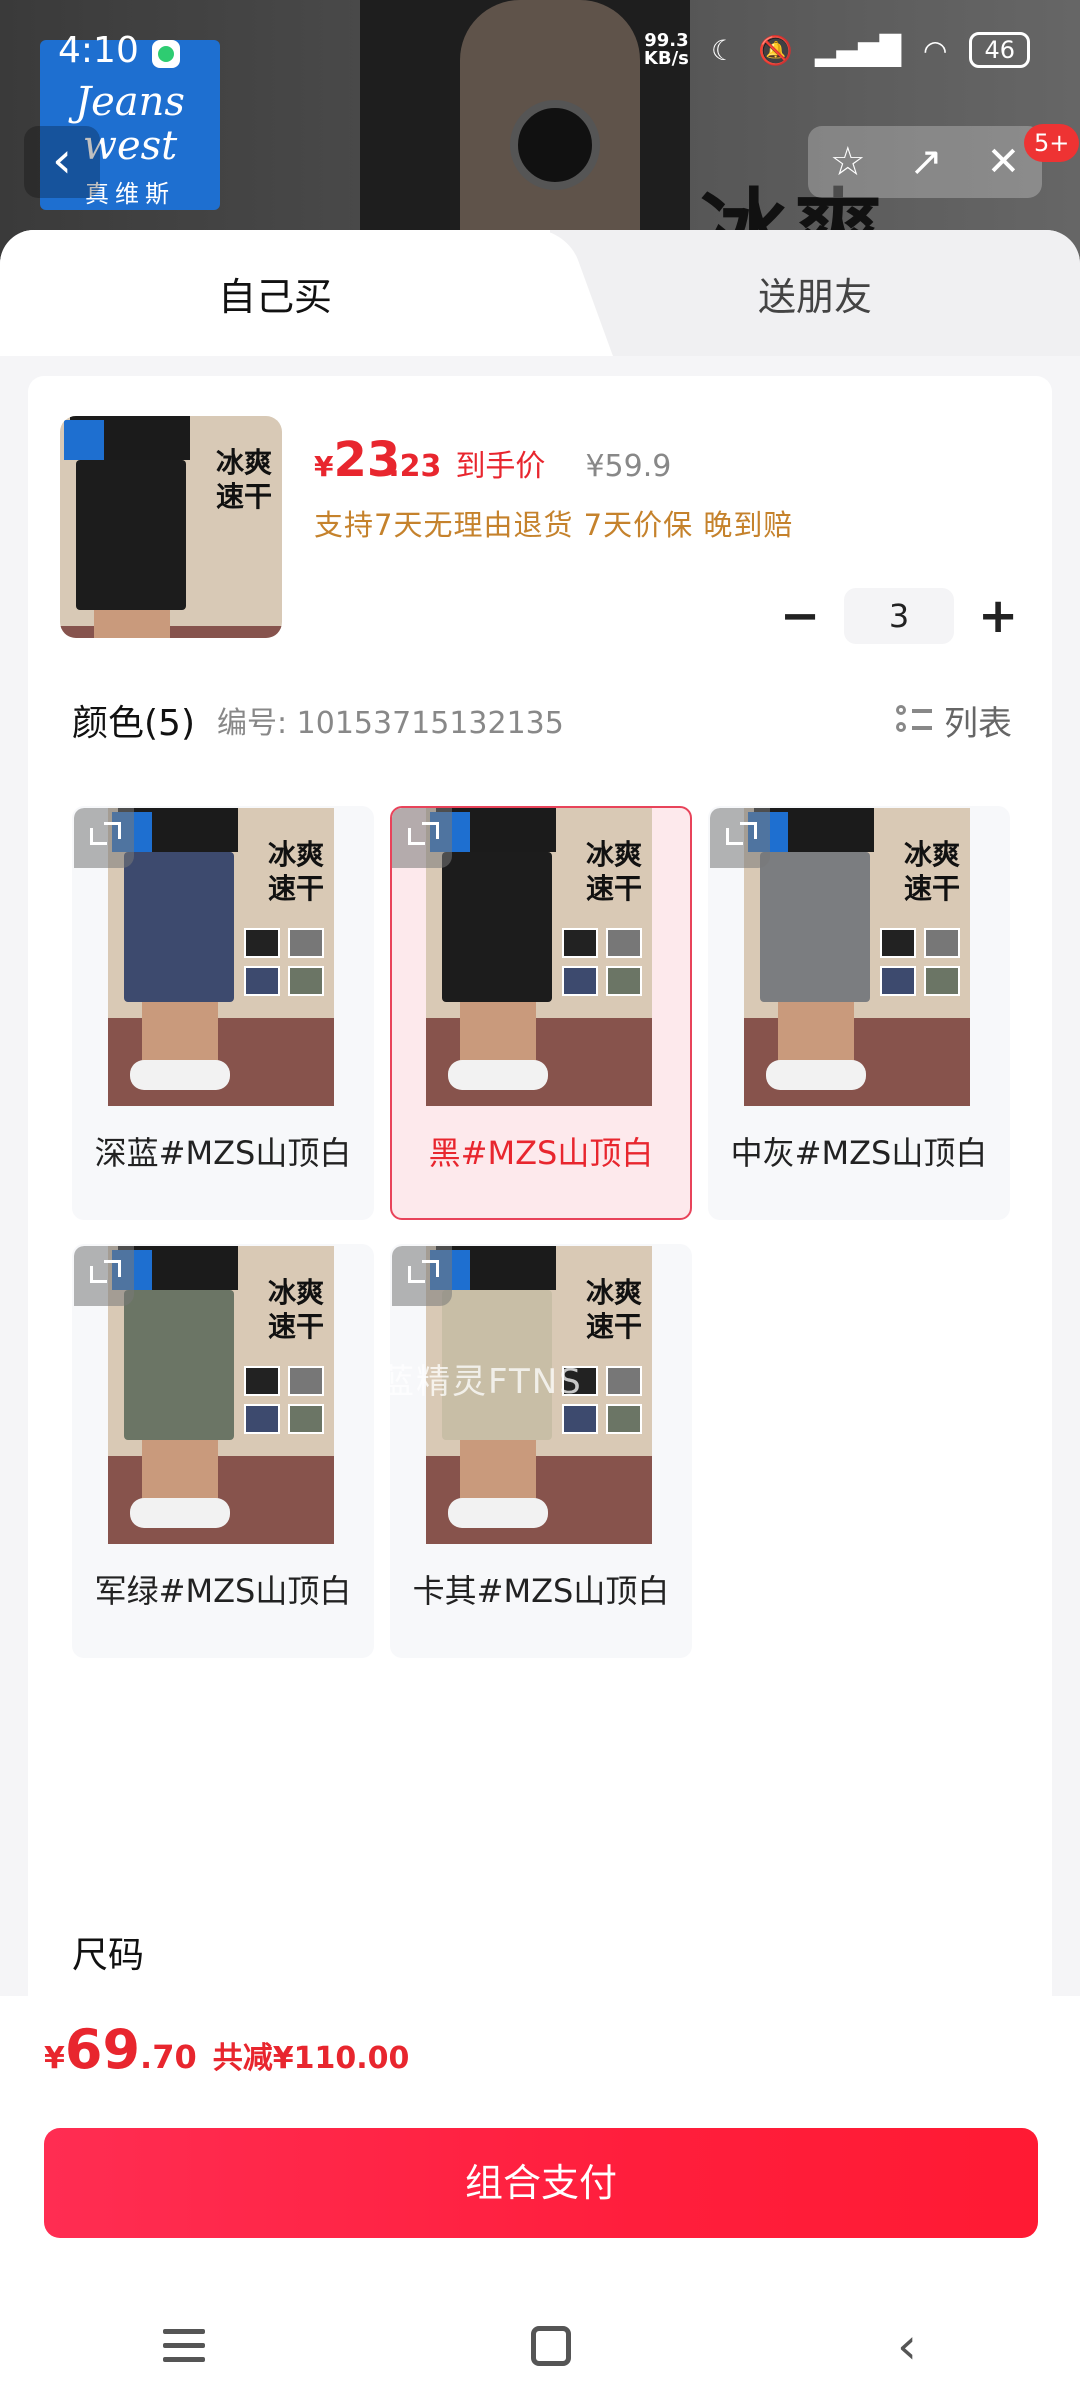  Describe the element at coordinates (1004, 162) in the screenshot. I see `close-icon: ✕` at that location.